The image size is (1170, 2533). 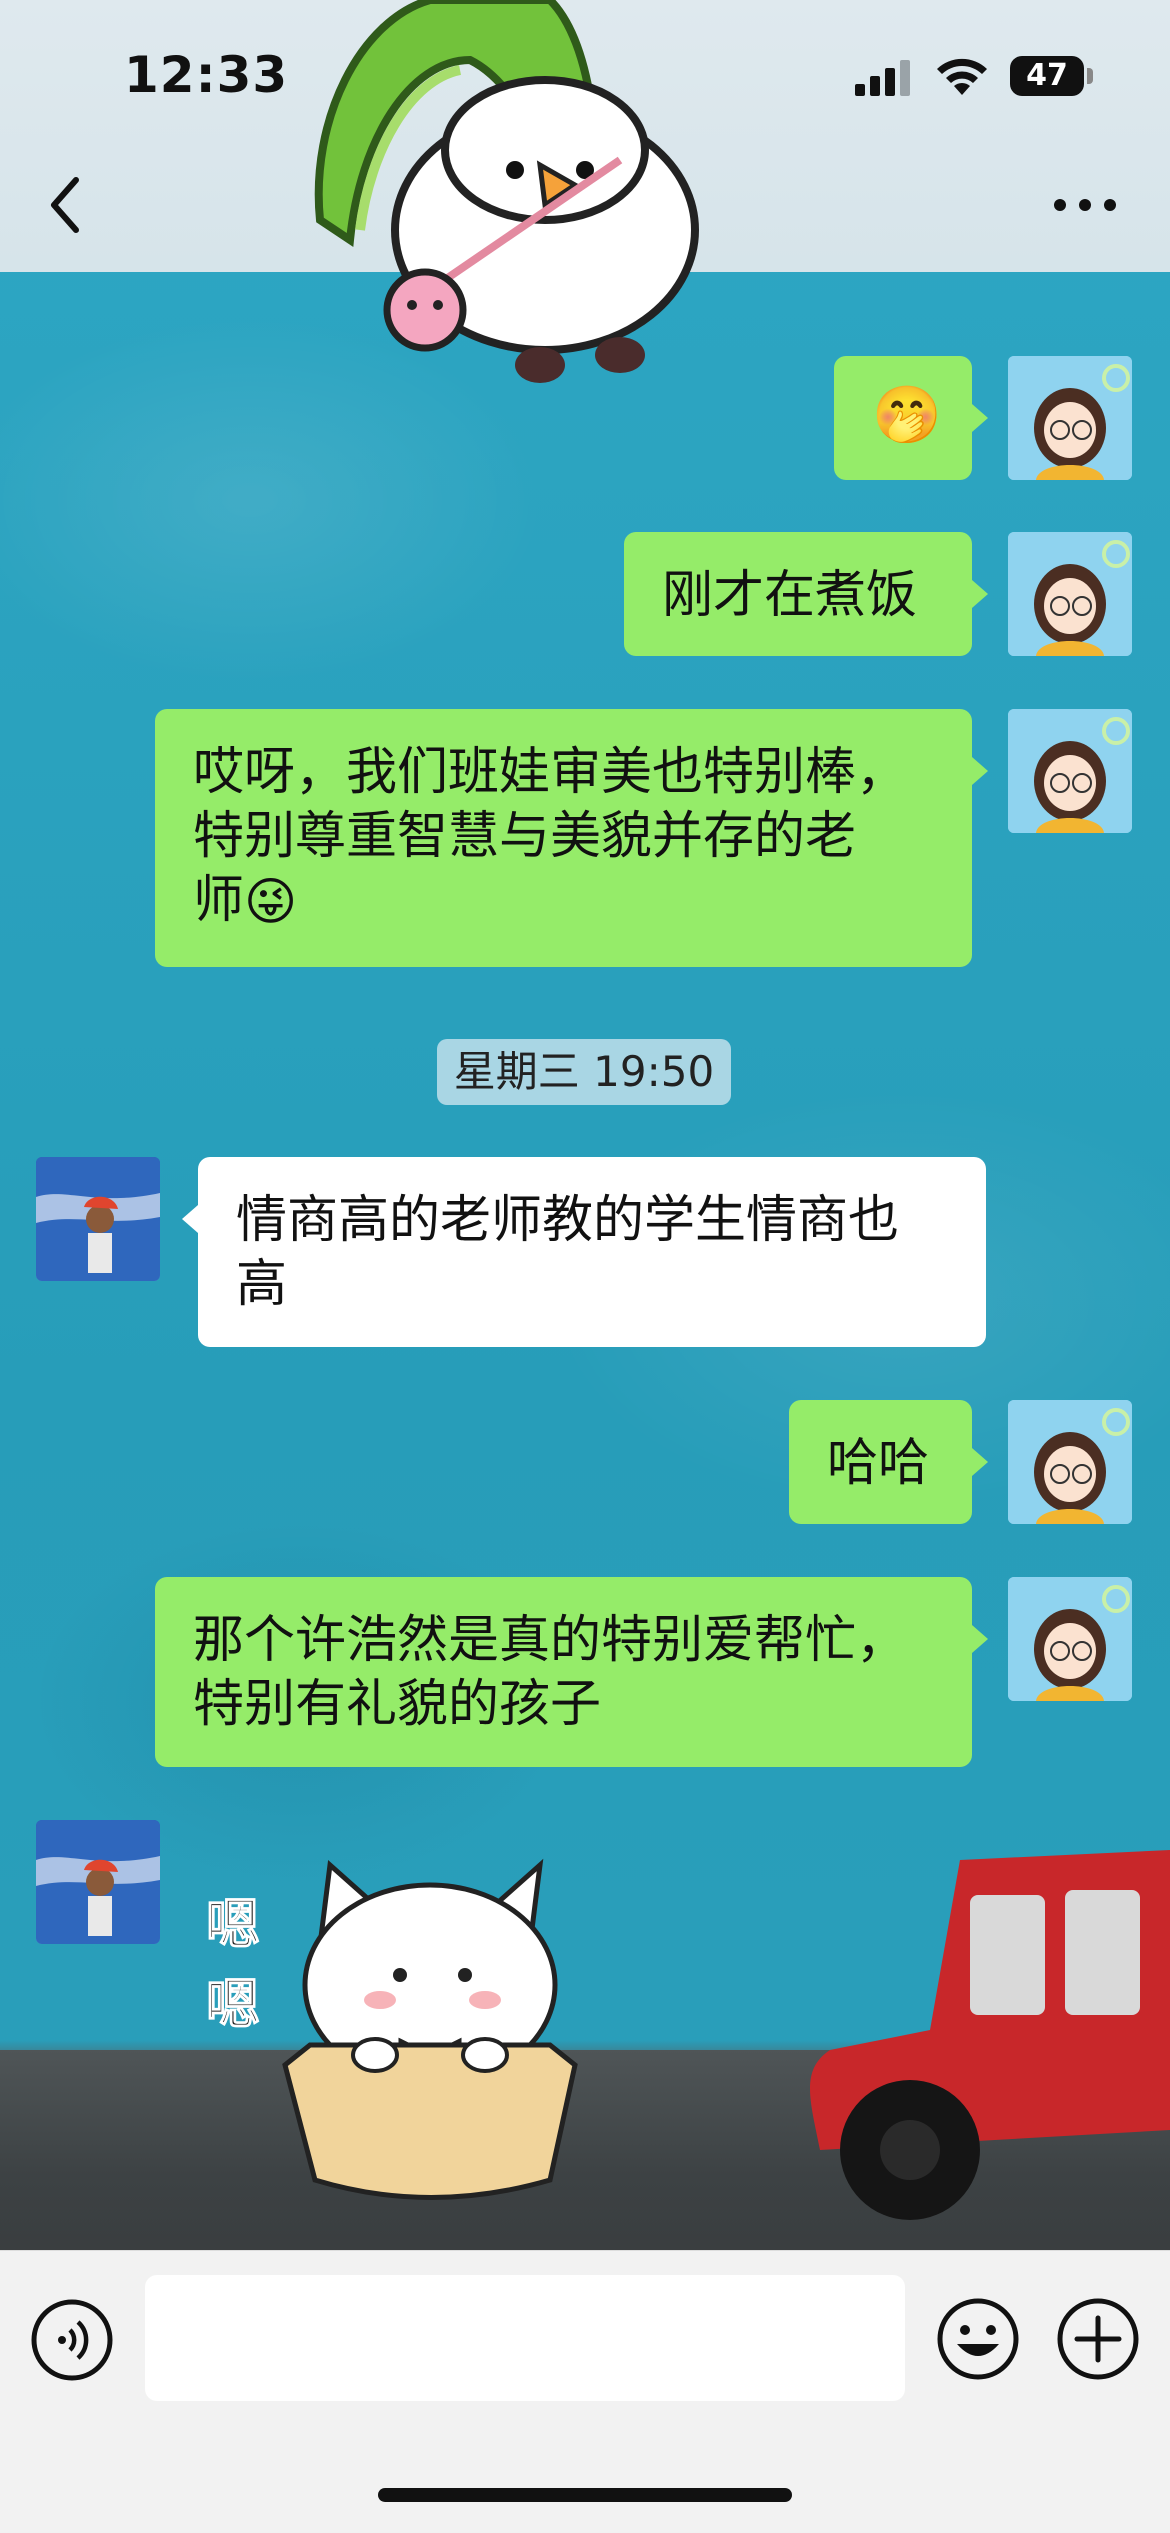 What do you see at coordinates (72, 2340) in the screenshot?
I see `voice-icon` at bounding box center [72, 2340].